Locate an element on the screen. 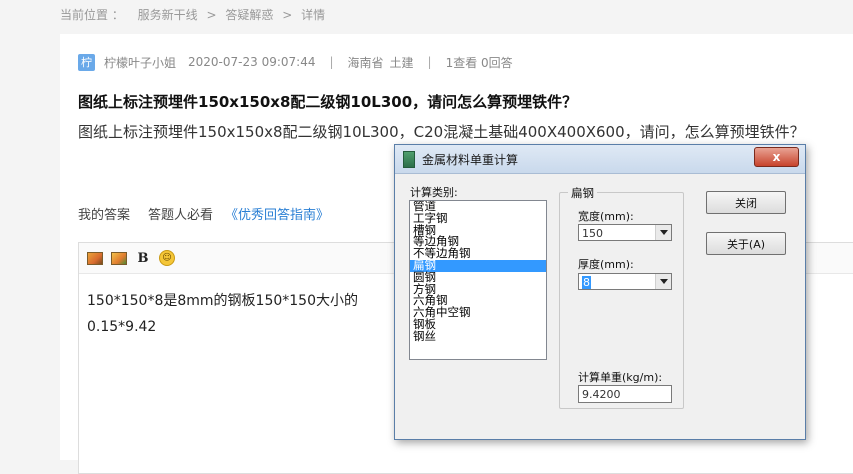 This screenshot has height=474, width=853. width-combo: 150 is located at coordinates (625, 232).